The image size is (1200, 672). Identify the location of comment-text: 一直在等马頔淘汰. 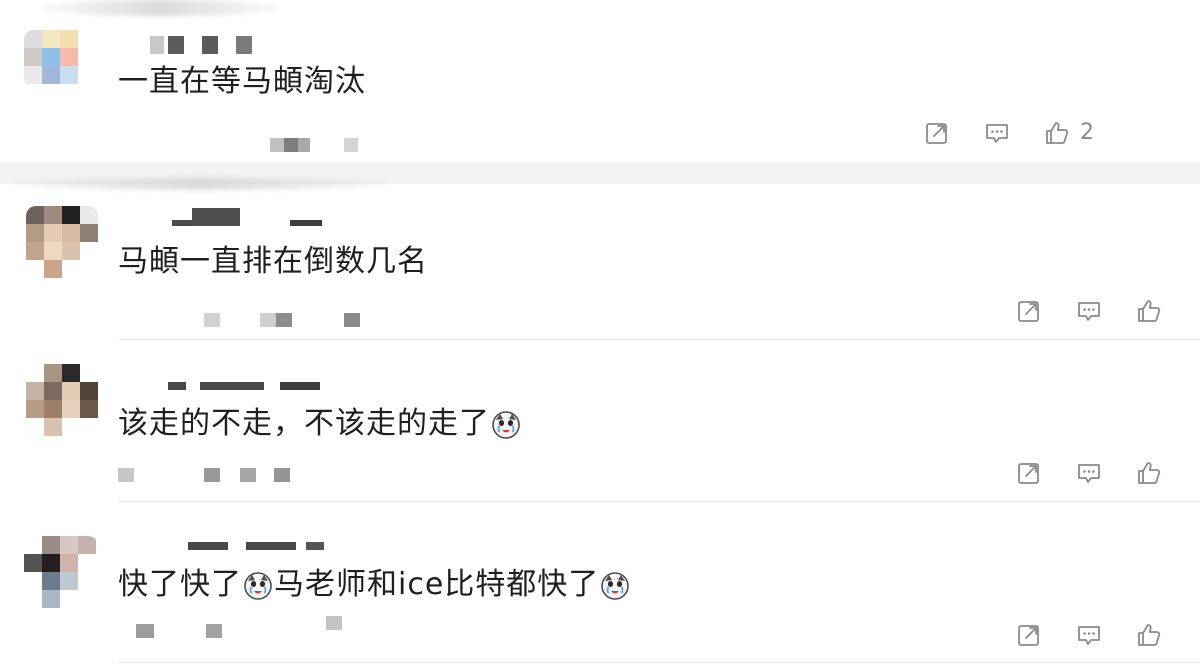
(242, 81).